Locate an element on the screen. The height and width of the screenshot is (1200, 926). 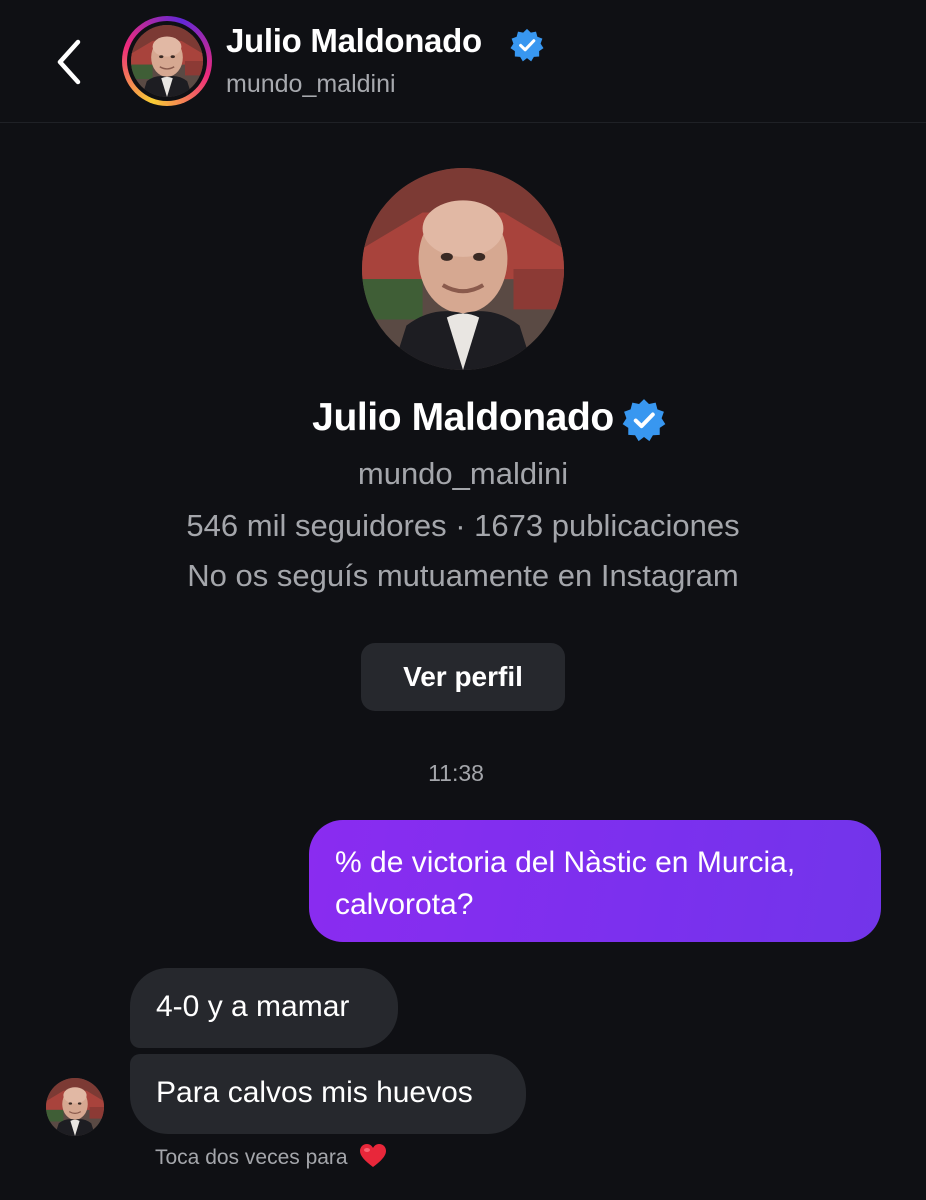
profile-username: mundo_maldini is located at coordinates (463, 473).